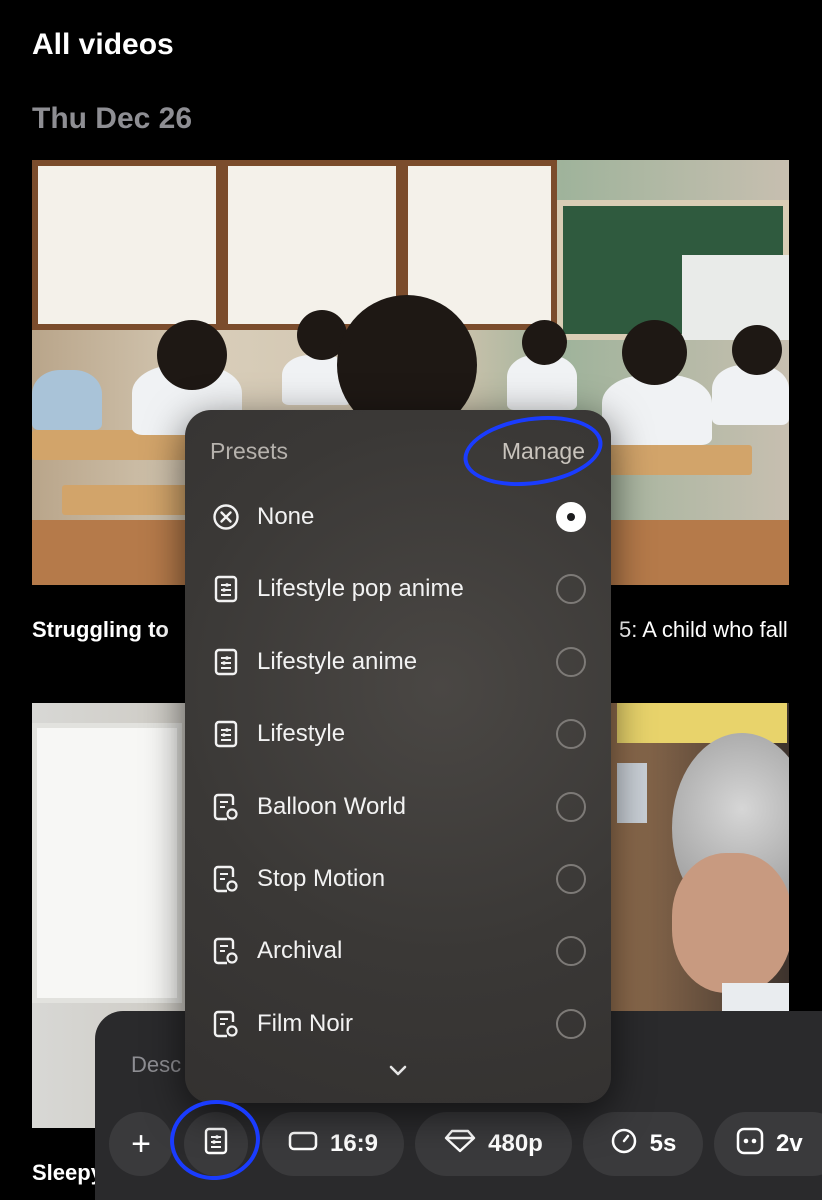  Describe the element at coordinates (632, 793) in the screenshot. I see `wall-poster` at that location.